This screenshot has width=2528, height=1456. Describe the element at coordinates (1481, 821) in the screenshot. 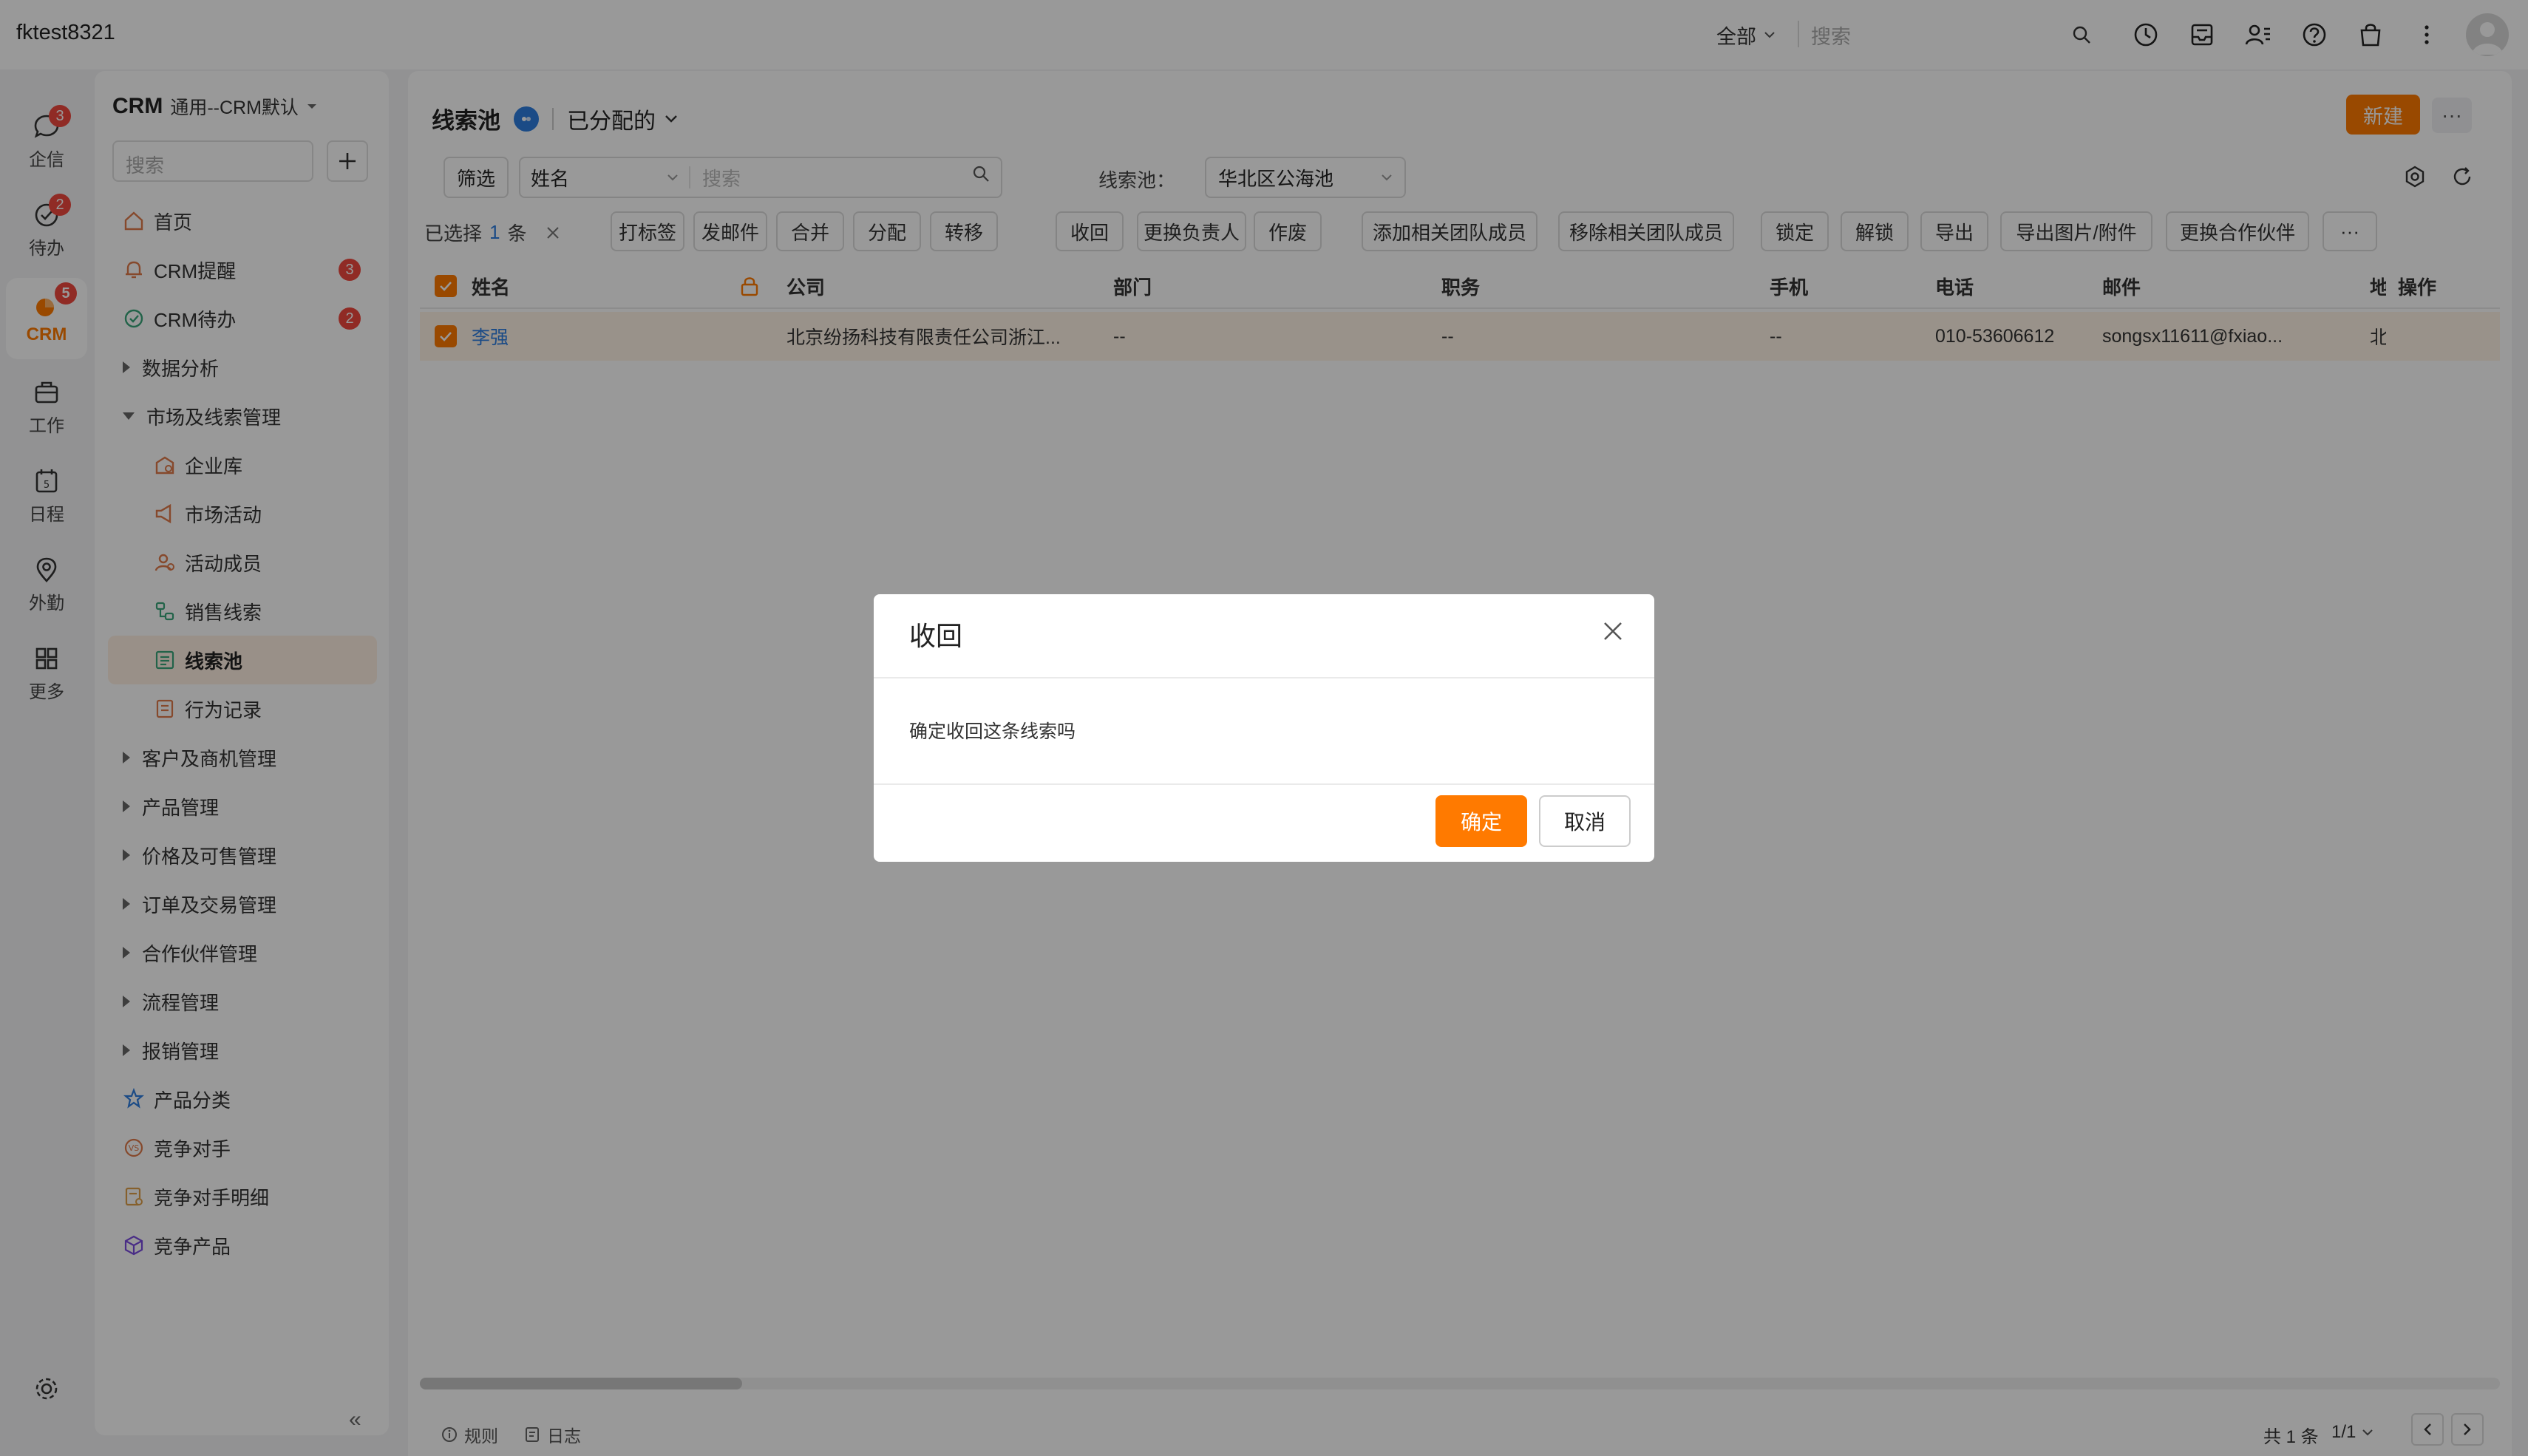

I see `confirm-button: 确定` at that location.